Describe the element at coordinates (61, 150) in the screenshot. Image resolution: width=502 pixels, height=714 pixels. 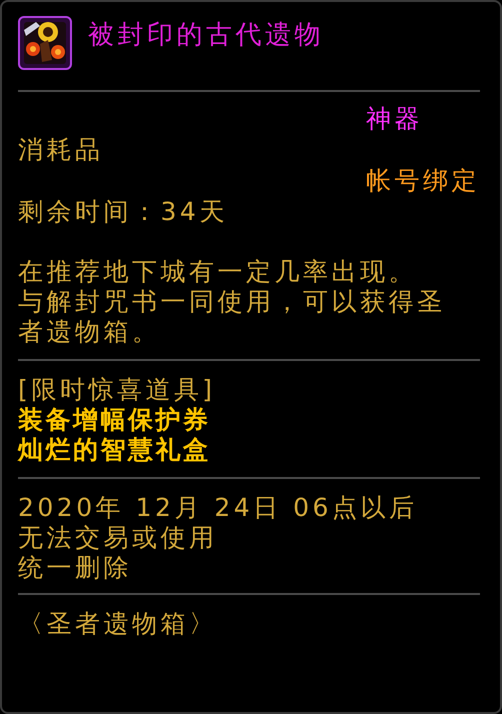
I see `item-type: 消耗品` at that location.